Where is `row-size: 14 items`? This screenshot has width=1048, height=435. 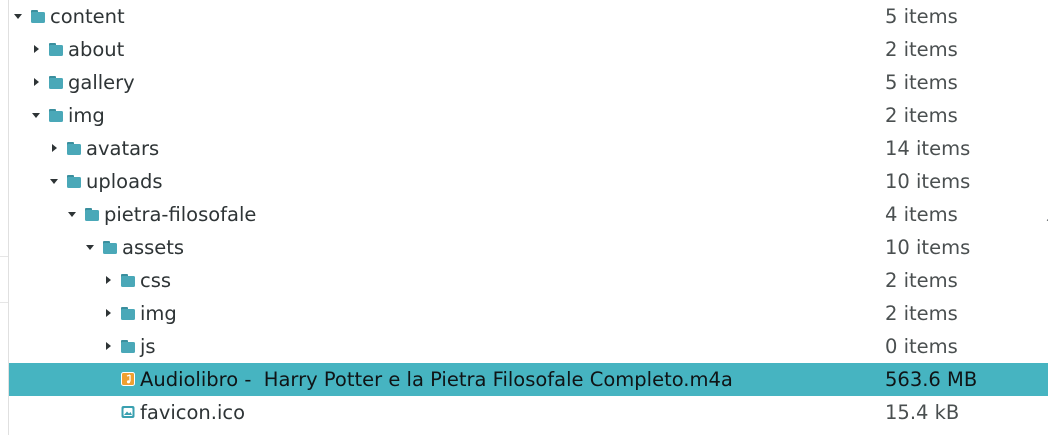
row-size: 14 items is located at coordinates (928, 148).